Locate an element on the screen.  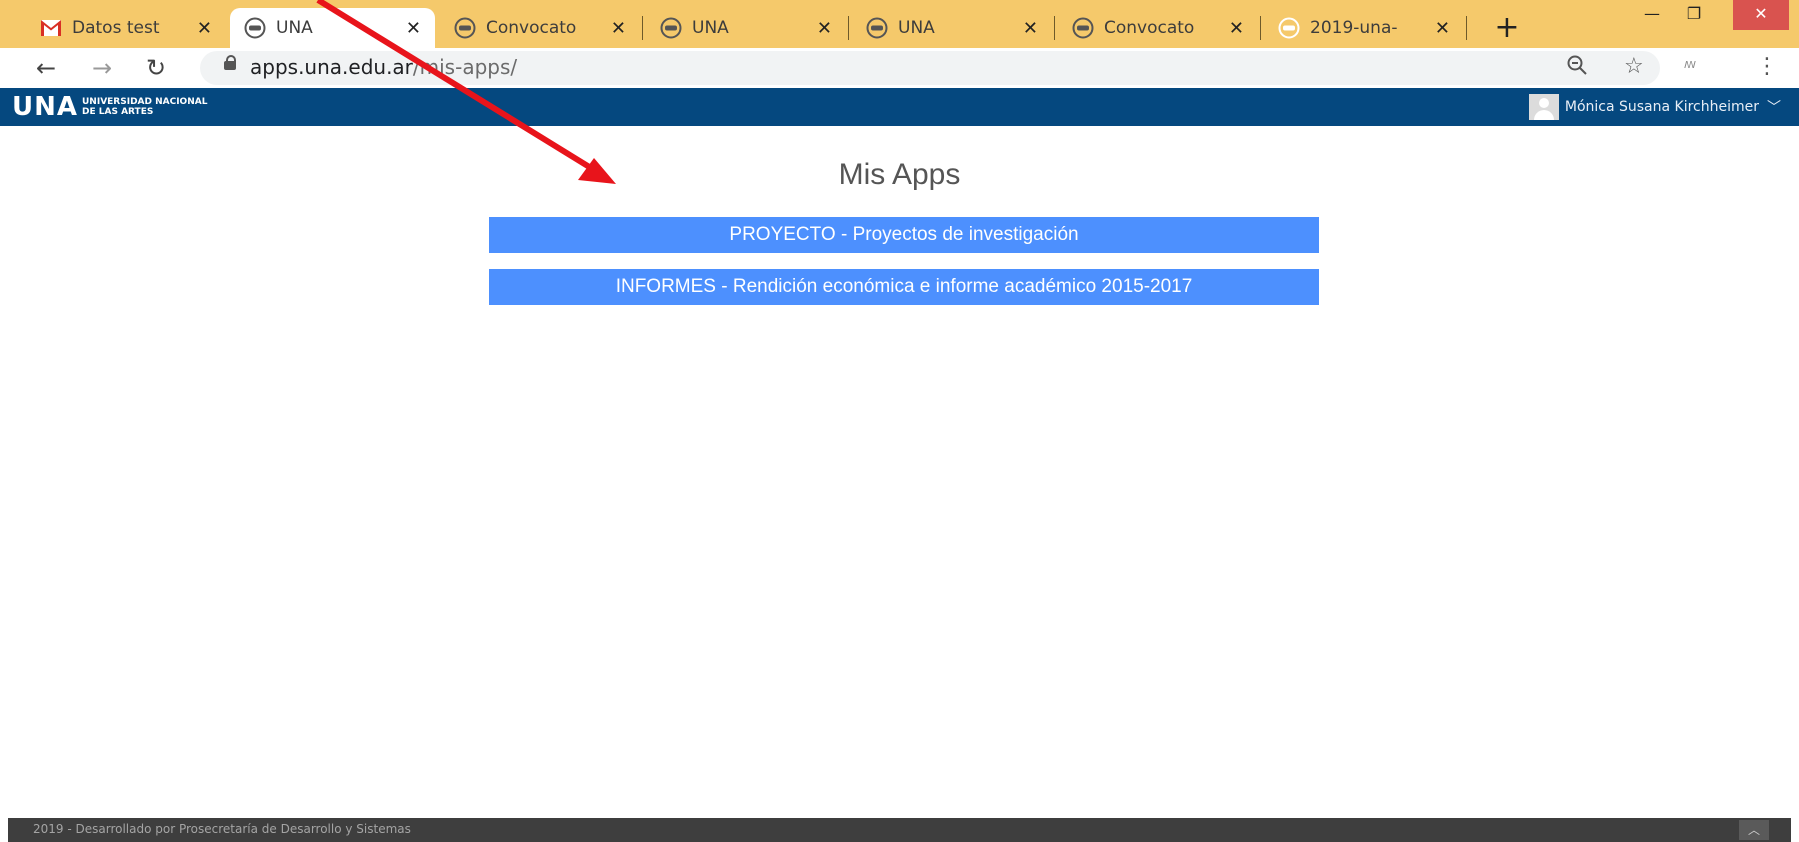
kebab-menu-icon: ⋮ is located at coordinates (1767, 66).